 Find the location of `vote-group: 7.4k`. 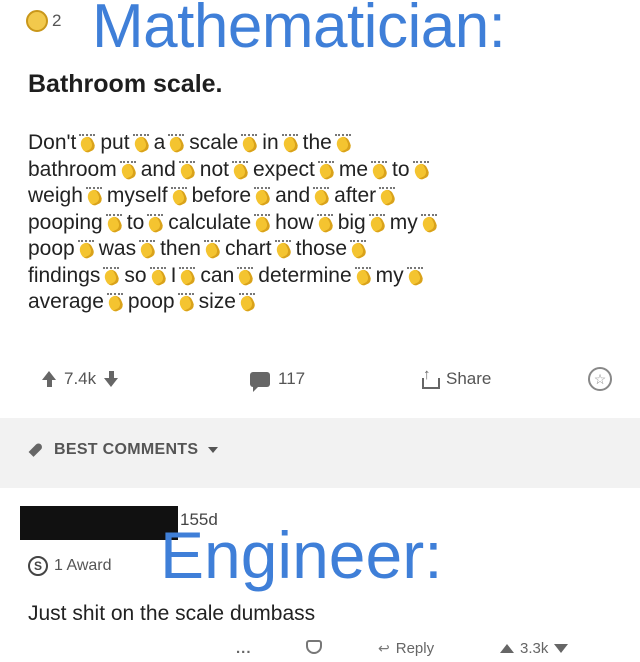

vote-group: 7.4k is located at coordinates (80, 379).